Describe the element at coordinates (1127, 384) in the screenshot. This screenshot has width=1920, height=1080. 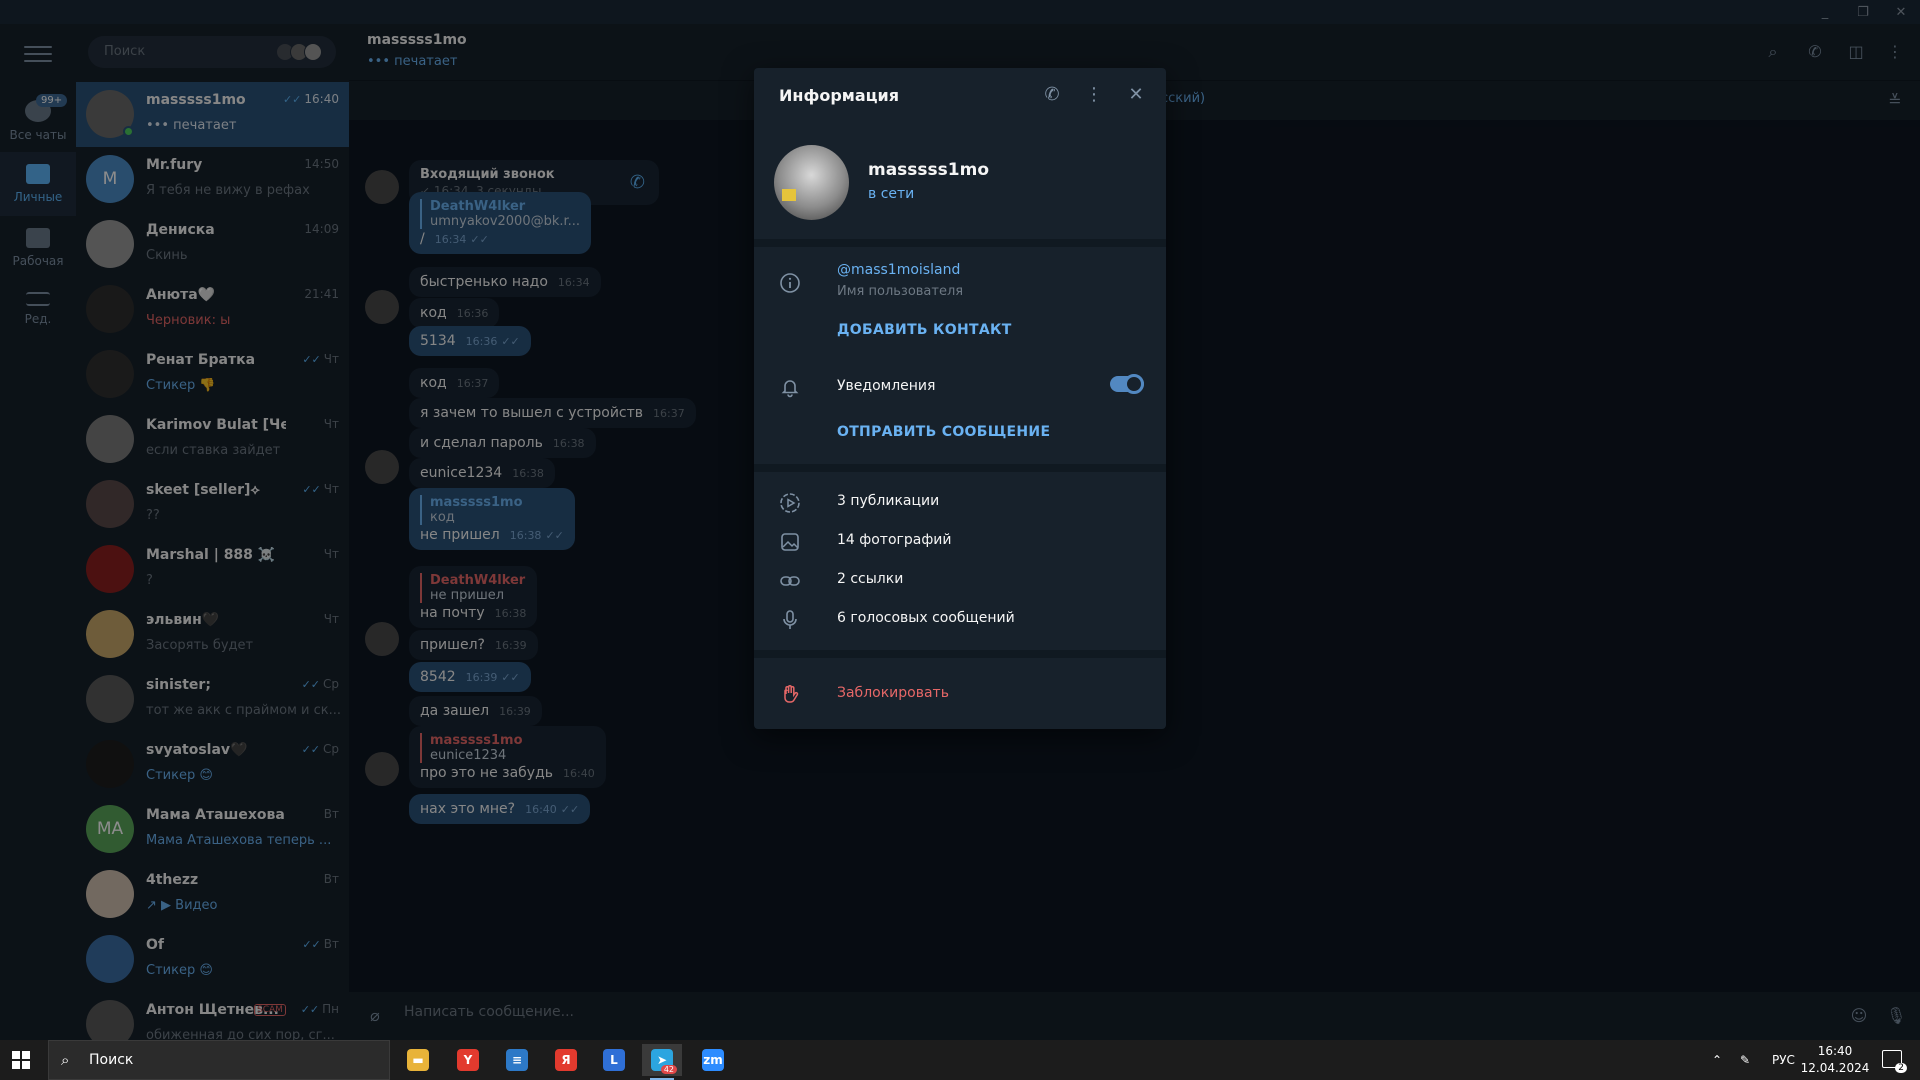
I see `notifications-toggle` at that location.